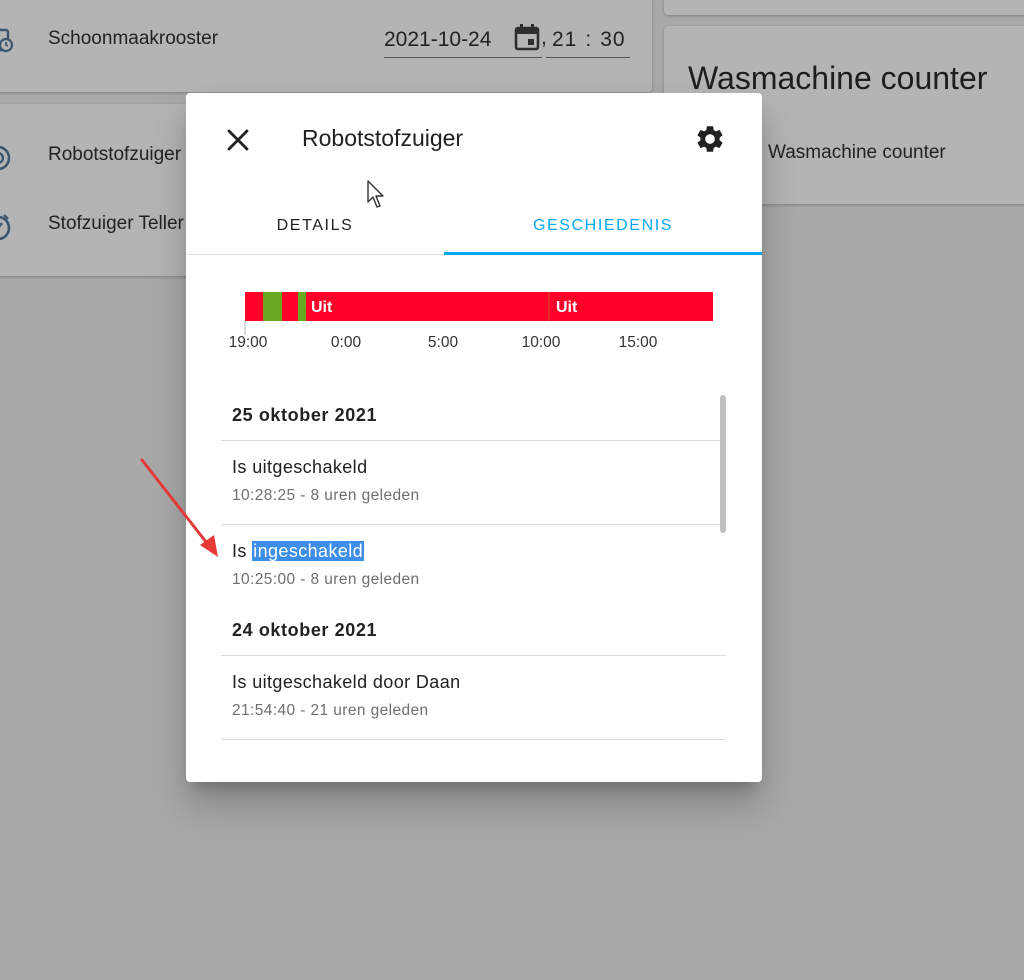  I want to click on entry-time: 21:54:40 - 21 uren geleden, so click(330, 710).